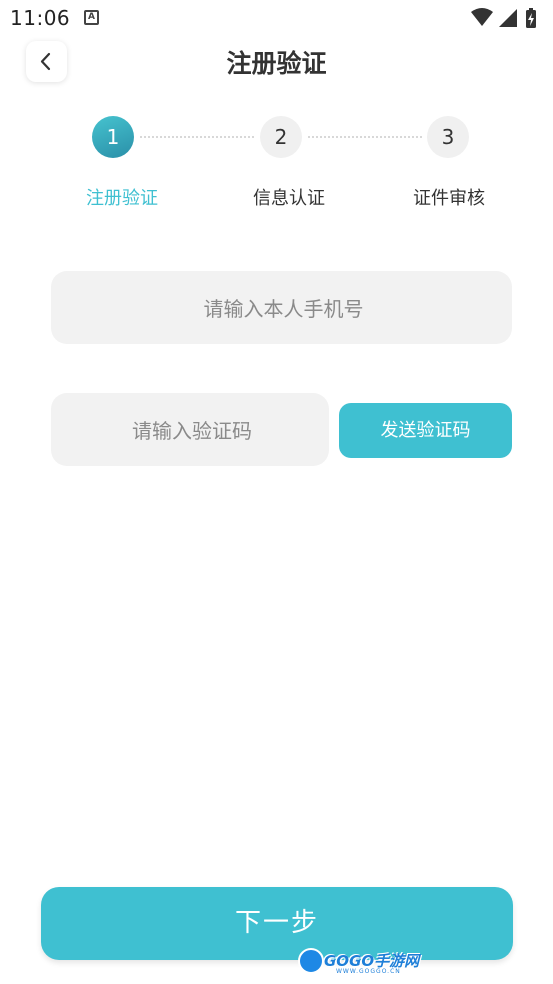 The width and height of the screenshot is (553, 984). I want to click on signal-icon, so click(508, 18).